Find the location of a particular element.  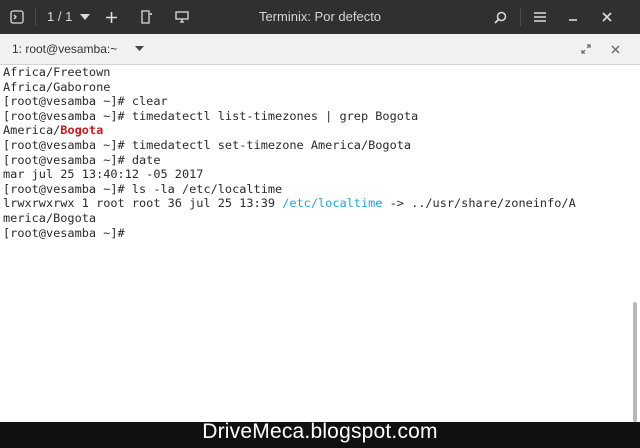

terminal-line: America/Bogota is located at coordinates (316, 130).